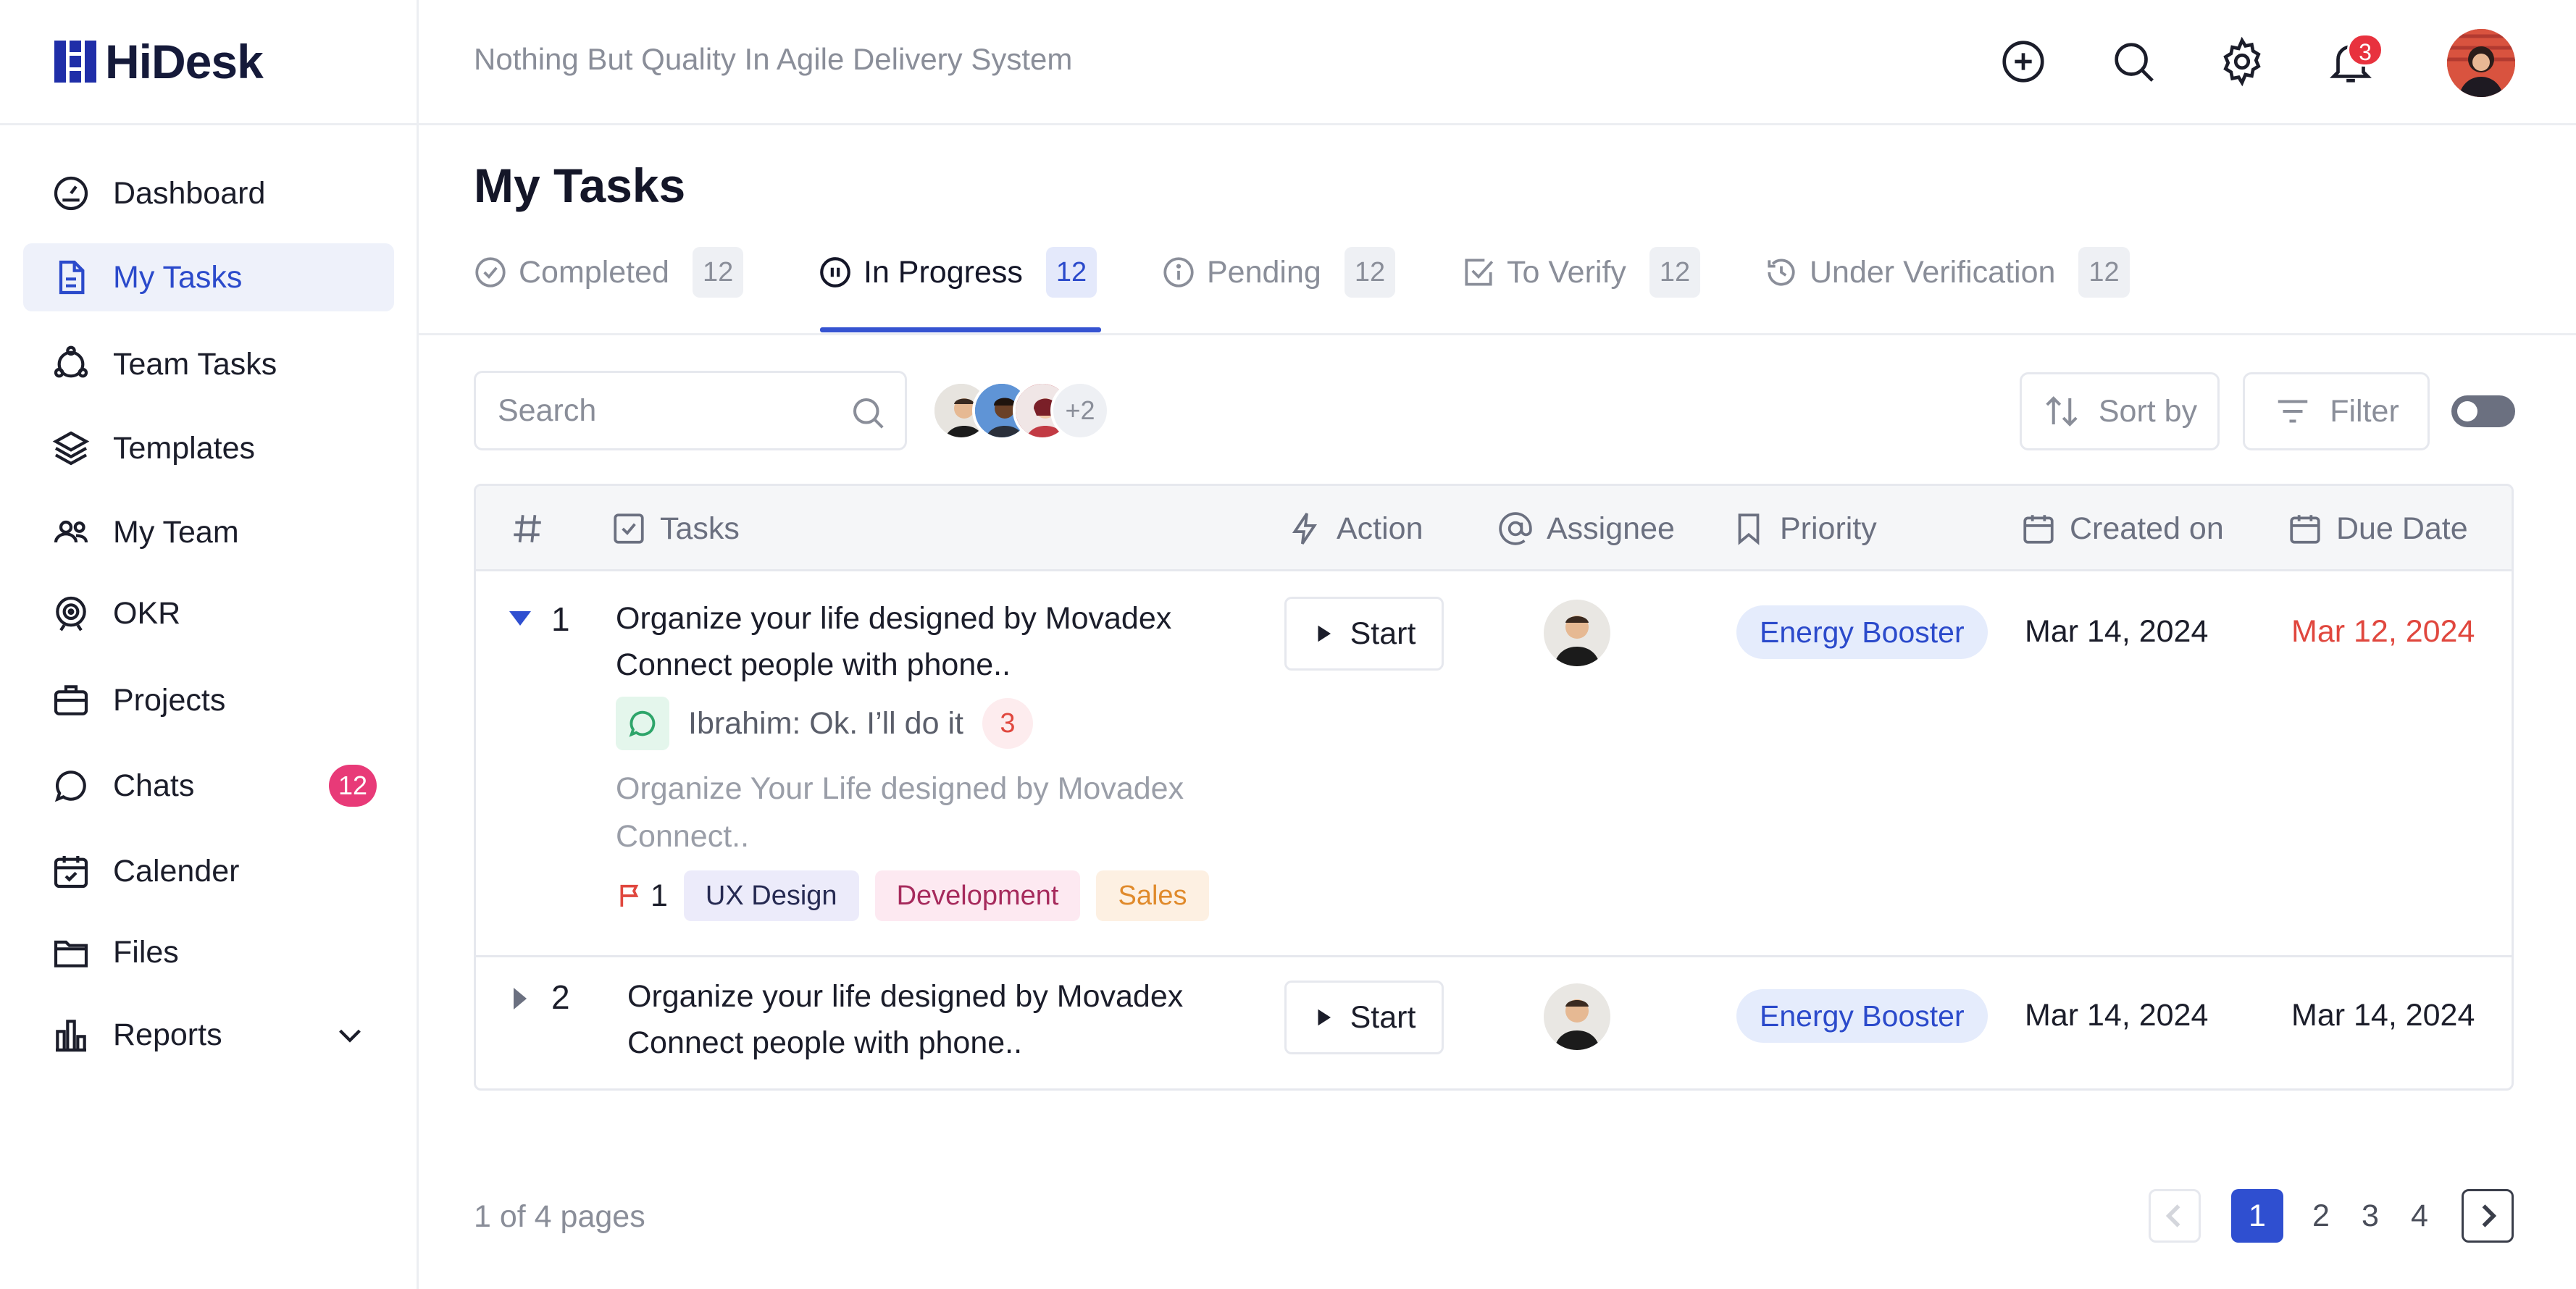  What do you see at coordinates (2175, 1216) in the screenshot?
I see `pagination-prev-button` at bounding box center [2175, 1216].